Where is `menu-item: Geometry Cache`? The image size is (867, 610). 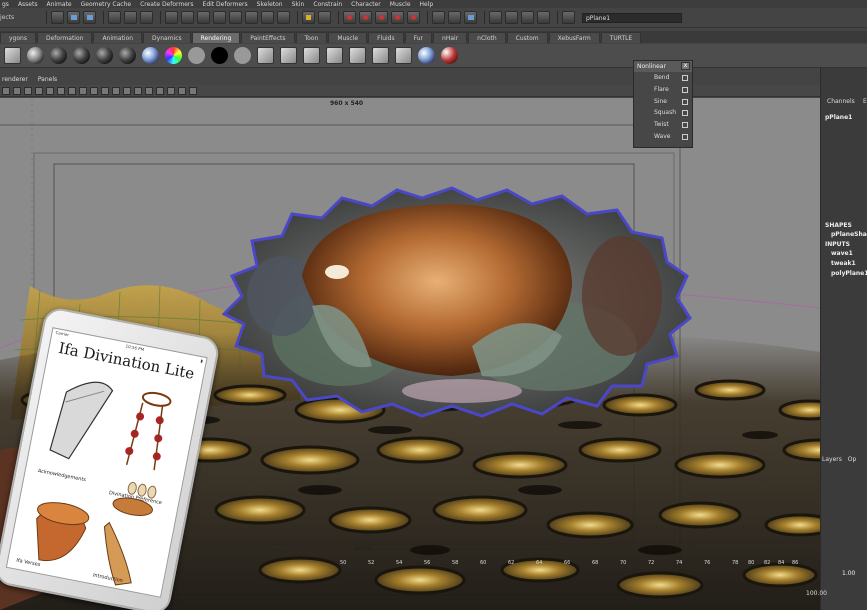 menu-item: Geometry Cache is located at coordinates (106, 4).